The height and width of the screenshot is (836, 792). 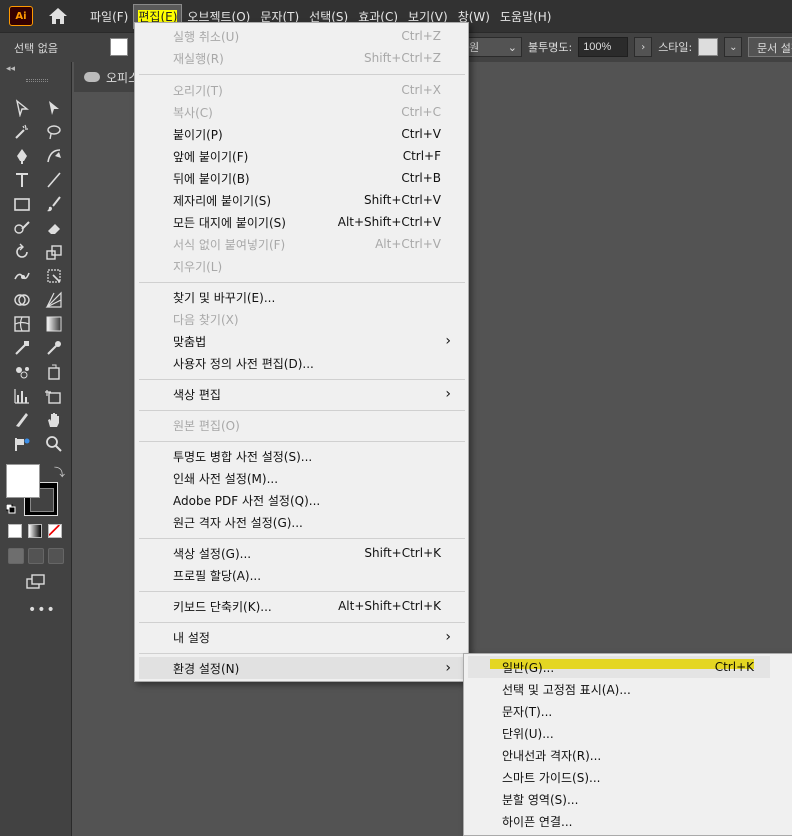 I want to click on chevron-right-icon: ›, so click(x=448, y=394).